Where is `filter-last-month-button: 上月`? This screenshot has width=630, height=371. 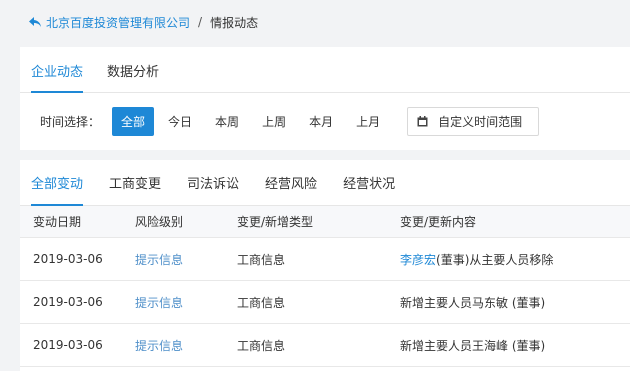
filter-last-month-button: 上月 is located at coordinates (368, 121).